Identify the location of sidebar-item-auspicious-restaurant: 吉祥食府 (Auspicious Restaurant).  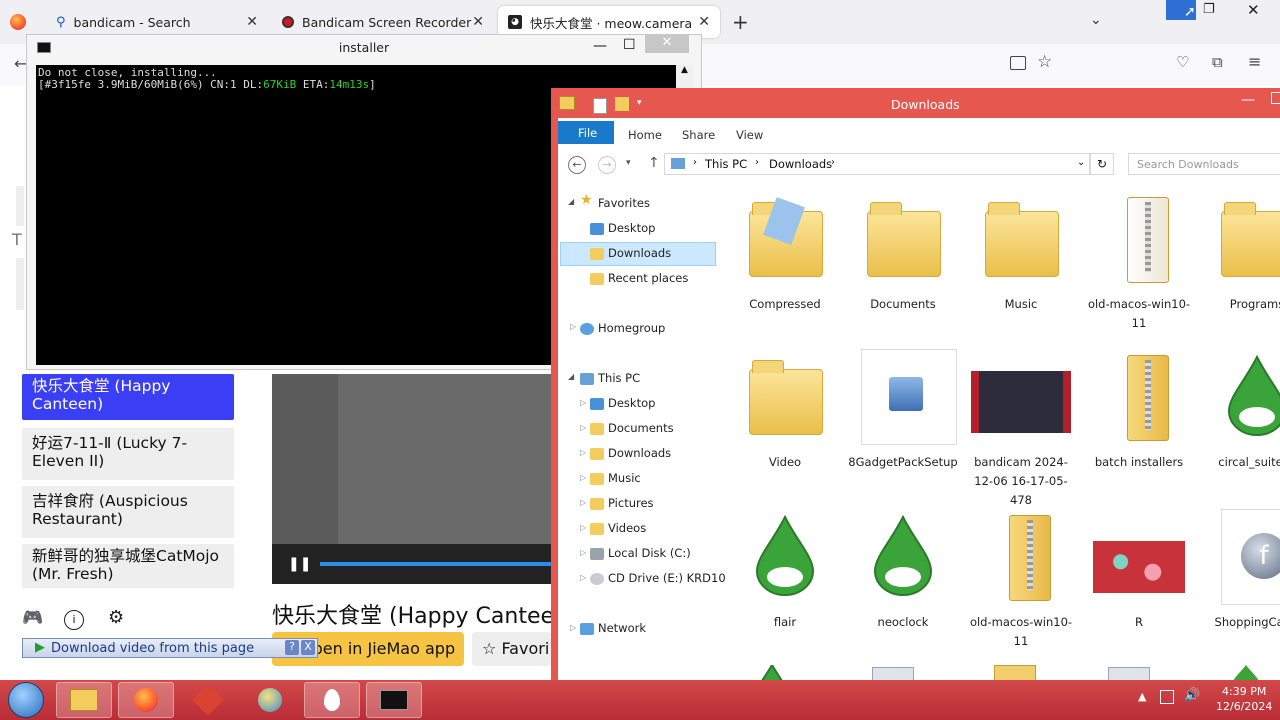
(128, 512).